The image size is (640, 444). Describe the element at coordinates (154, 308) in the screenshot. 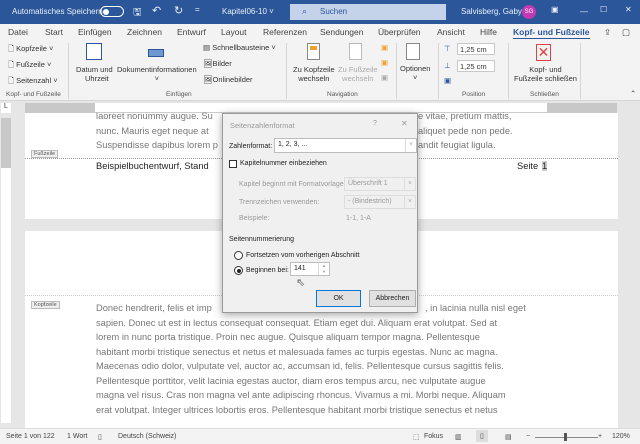

I see `body-text: Donec hendrerit, felis et imp` at that location.